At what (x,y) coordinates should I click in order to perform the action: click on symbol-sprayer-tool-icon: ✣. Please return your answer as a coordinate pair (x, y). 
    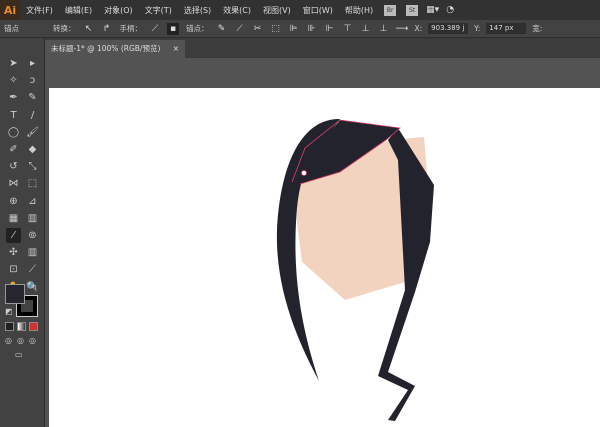
    Looking at the image, I should click on (13, 252).